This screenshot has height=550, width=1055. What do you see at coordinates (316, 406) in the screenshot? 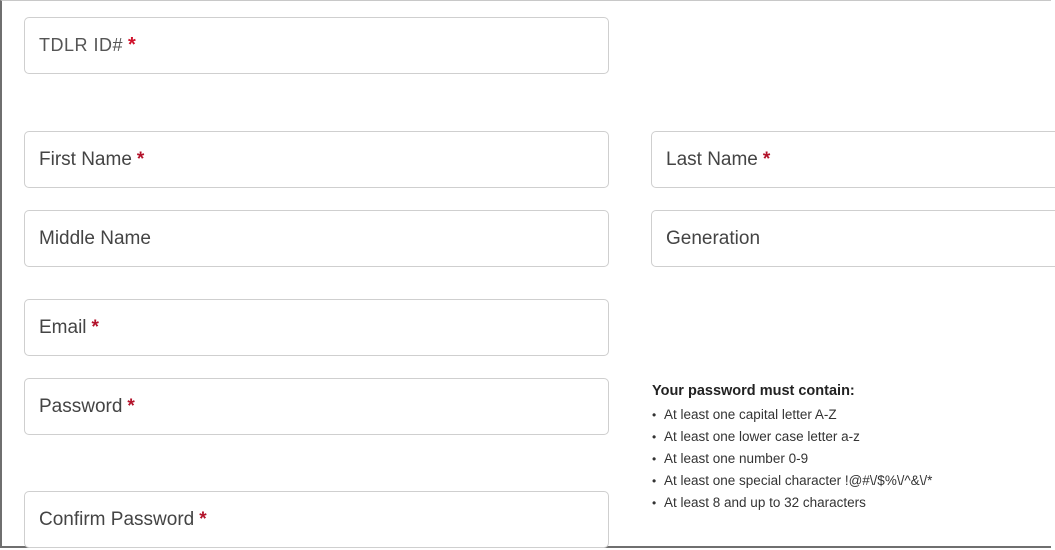
I see `password-field: Password *` at bounding box center [316, 406].